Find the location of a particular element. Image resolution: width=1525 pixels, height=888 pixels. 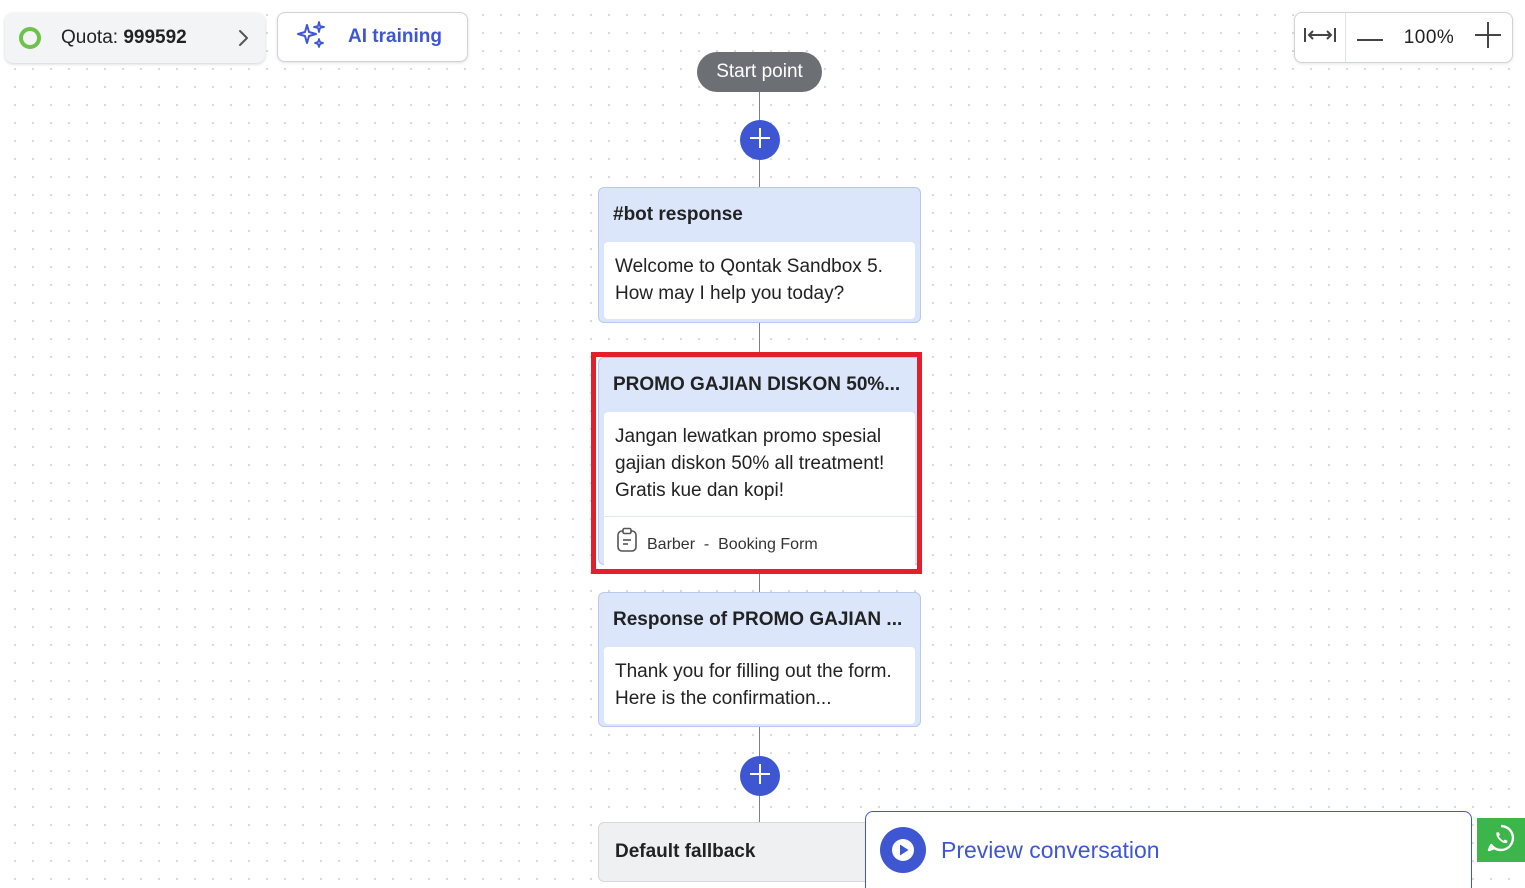

fit-width-icon is located at coordinates (1320, 37).